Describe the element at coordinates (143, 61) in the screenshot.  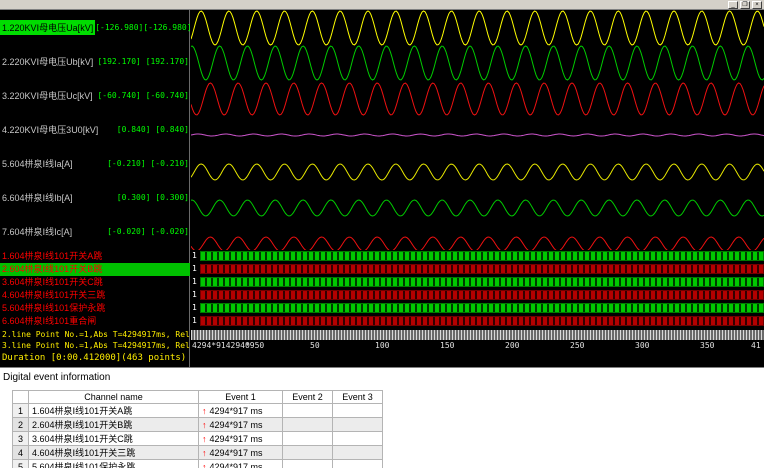
I see `analog-channel-cursor-values: [192.170] [192.170]` at that location.